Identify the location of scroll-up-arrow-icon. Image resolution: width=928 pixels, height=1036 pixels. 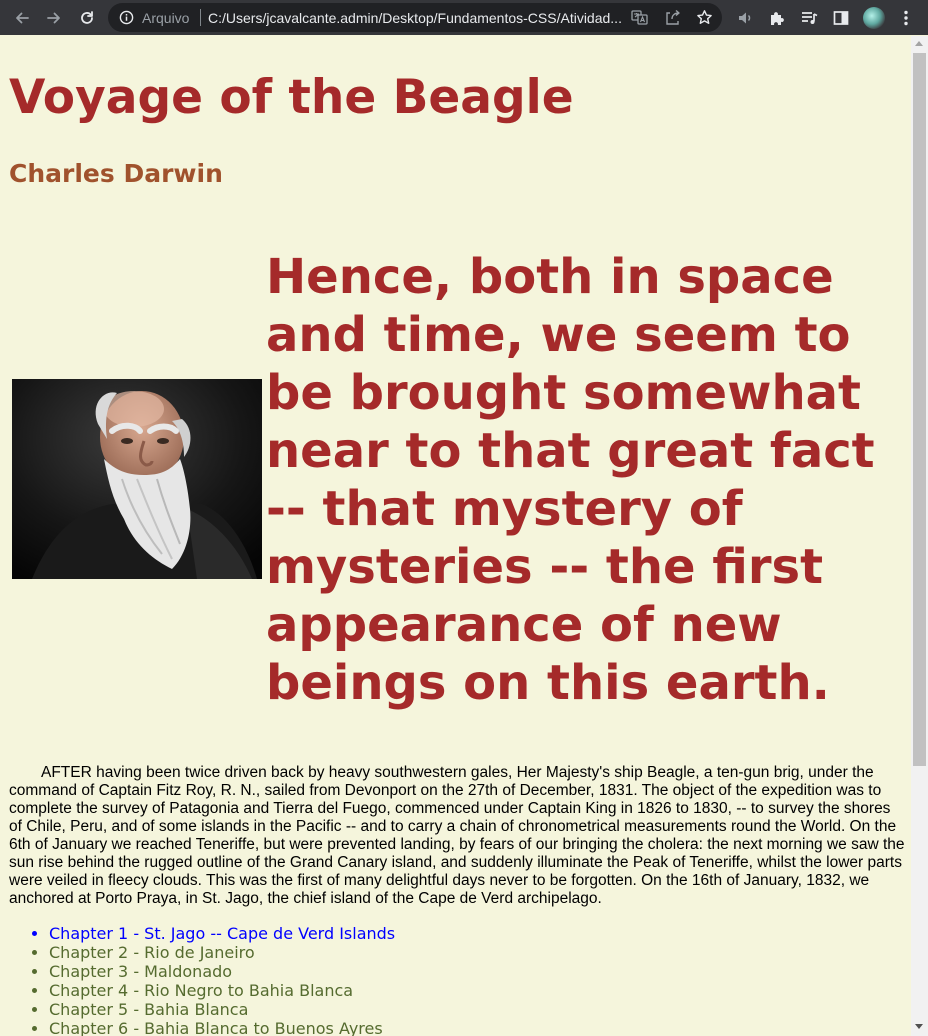
(919, 43).